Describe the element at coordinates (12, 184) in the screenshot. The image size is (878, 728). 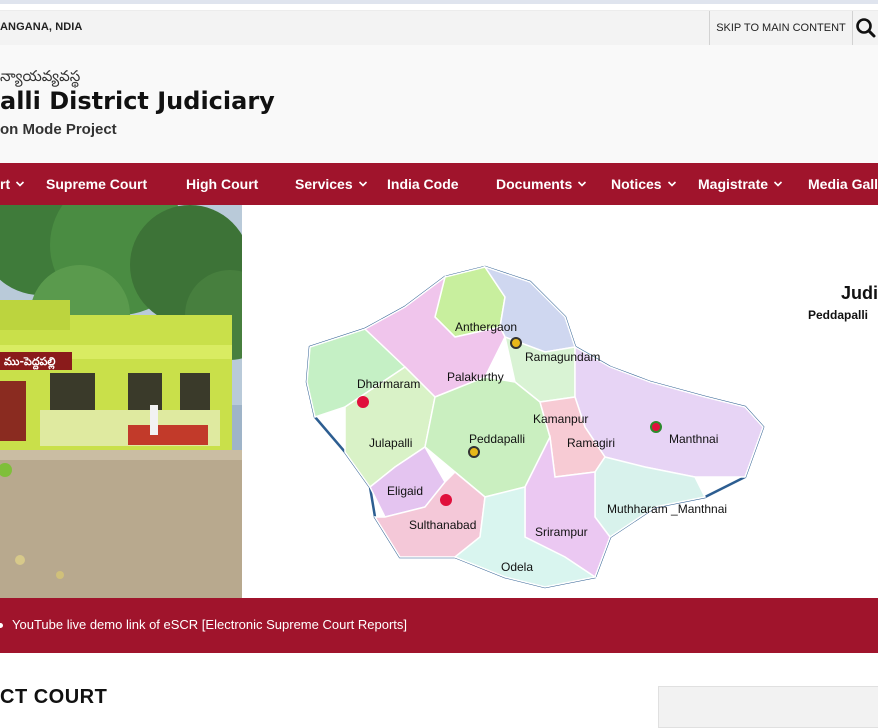
I see `nav-item-court: rt` at that location.